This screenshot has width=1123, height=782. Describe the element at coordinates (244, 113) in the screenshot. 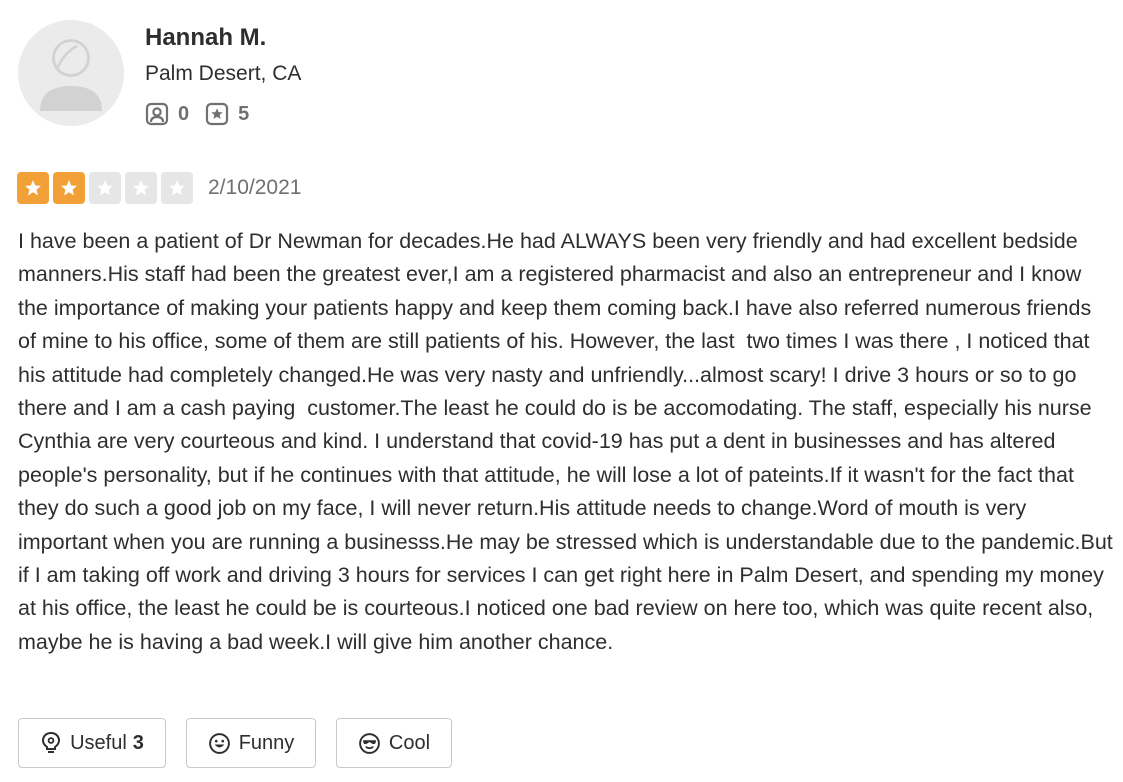

I see `reviews-count: 5` at that location.